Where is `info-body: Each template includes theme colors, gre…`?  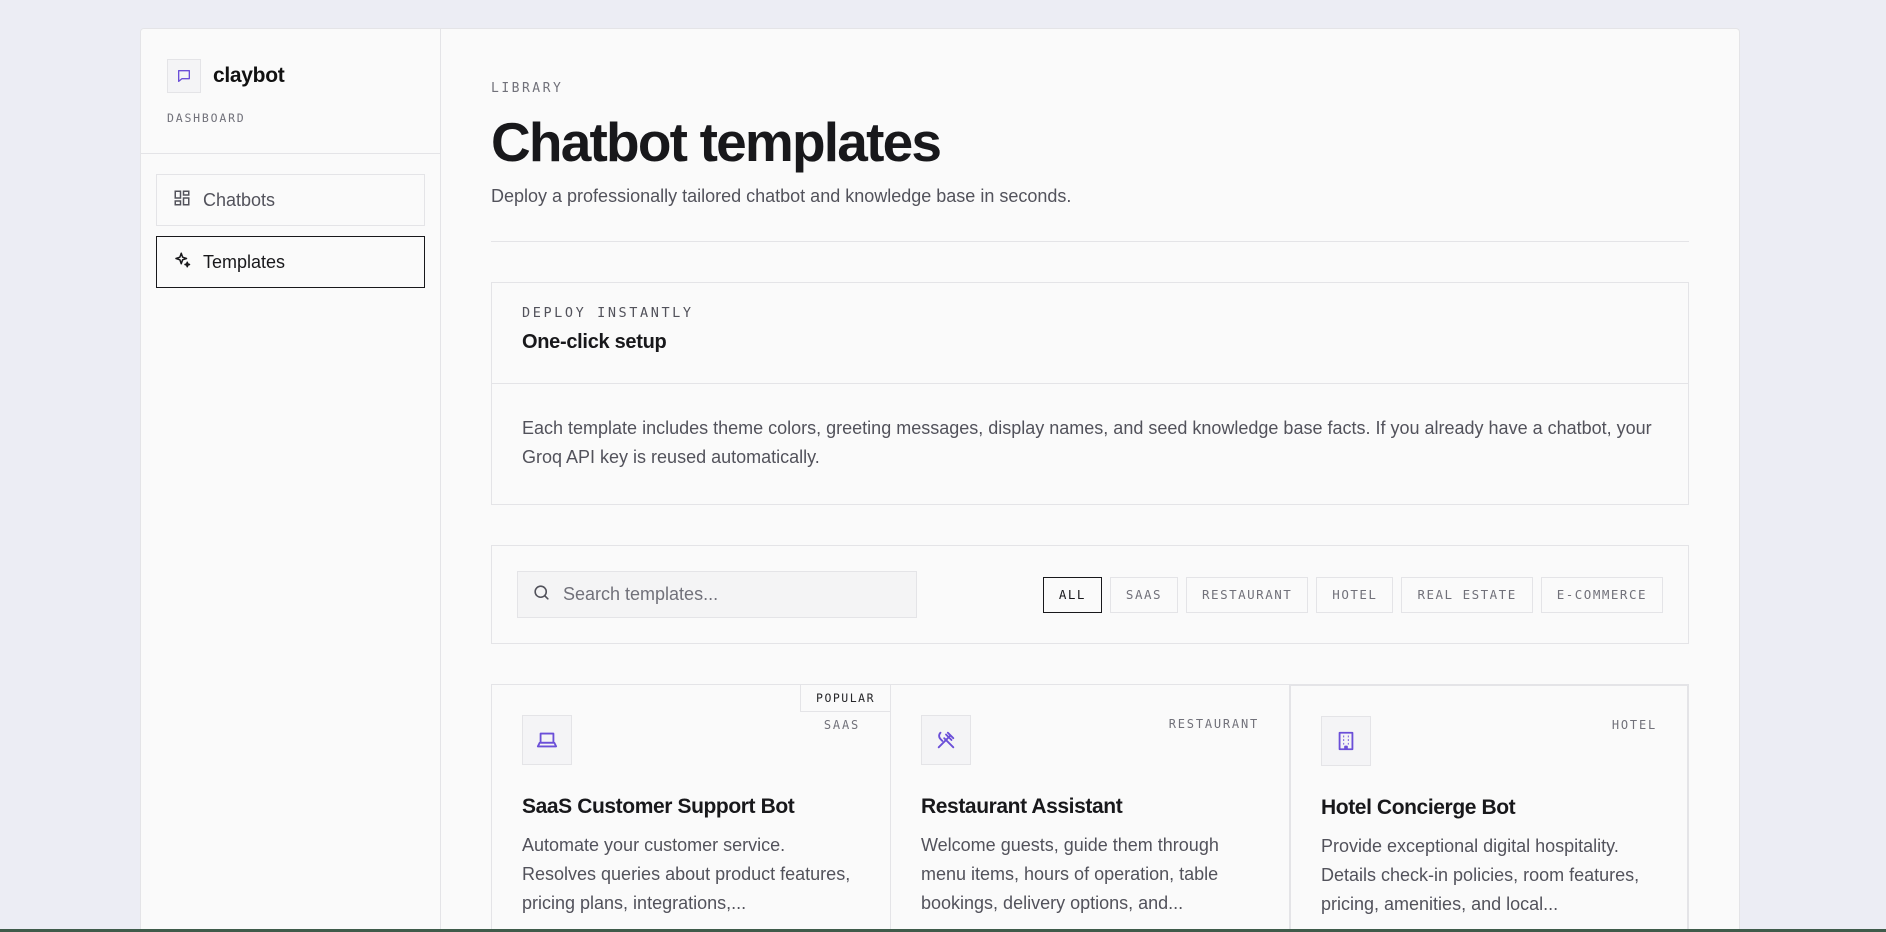
info-body: Each template includes theme colors, gre… is located at coordinates (1087, 442).